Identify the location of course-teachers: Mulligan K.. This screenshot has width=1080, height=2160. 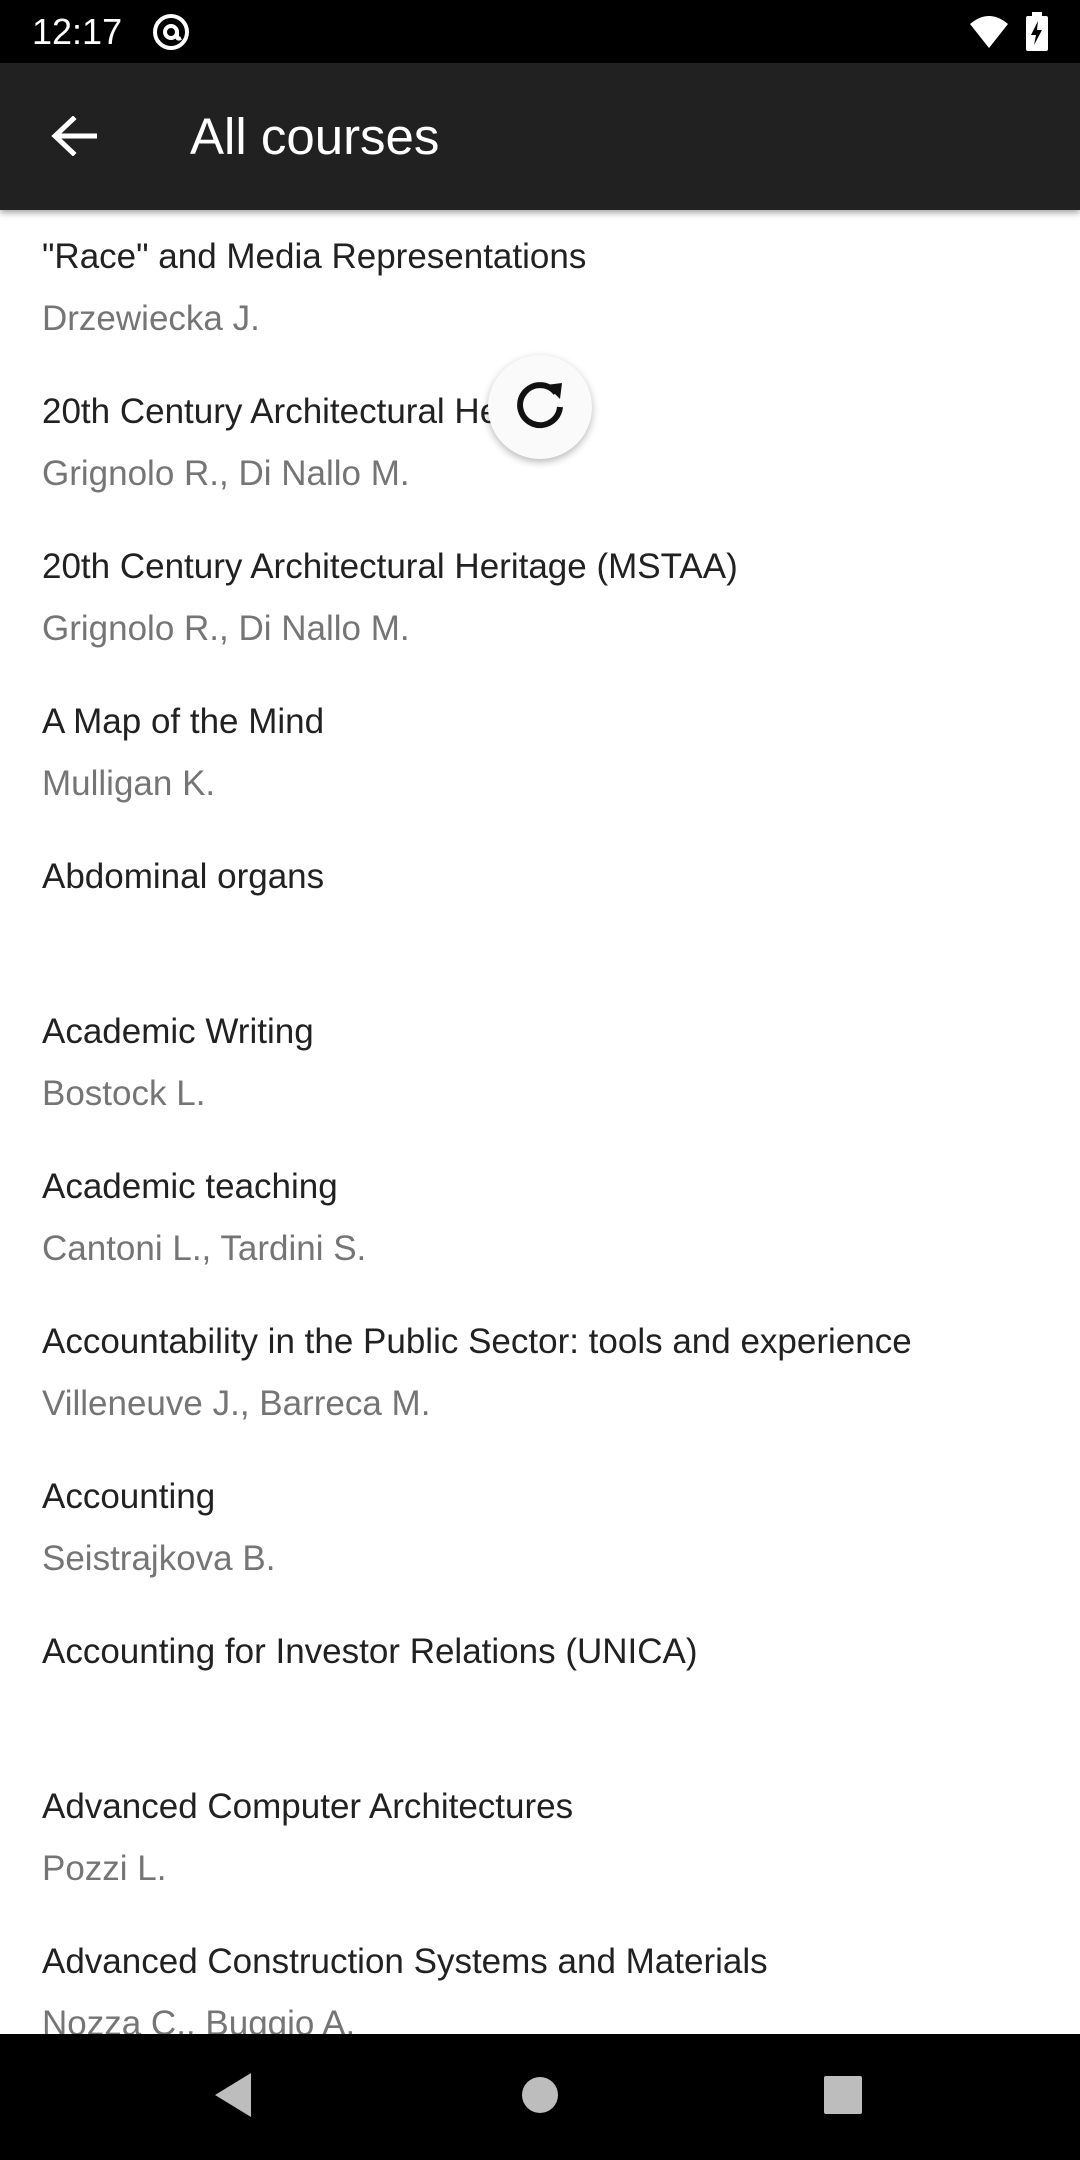
(129, 783).